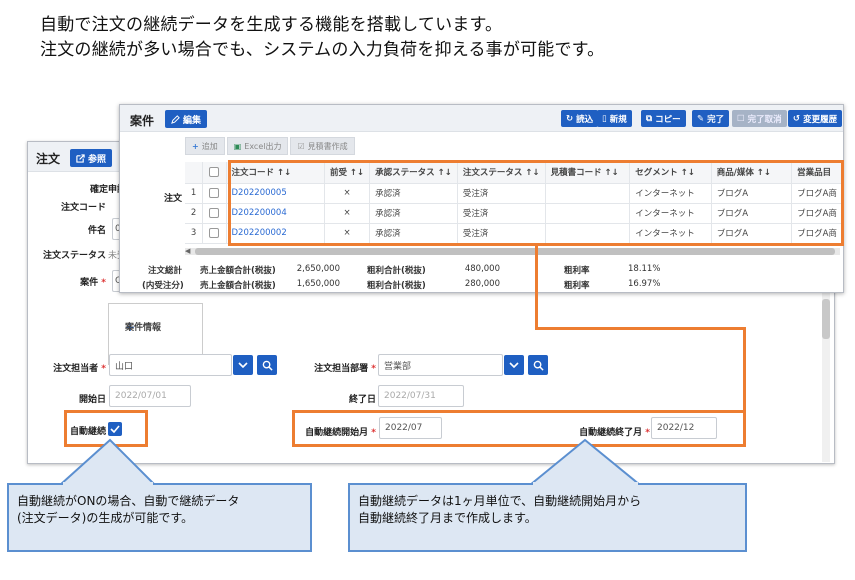 This screenshot has width=855, height=580. Describe the element at coordinates (585, 484) in the screenshot. I see `callout-seam-right` at that location.